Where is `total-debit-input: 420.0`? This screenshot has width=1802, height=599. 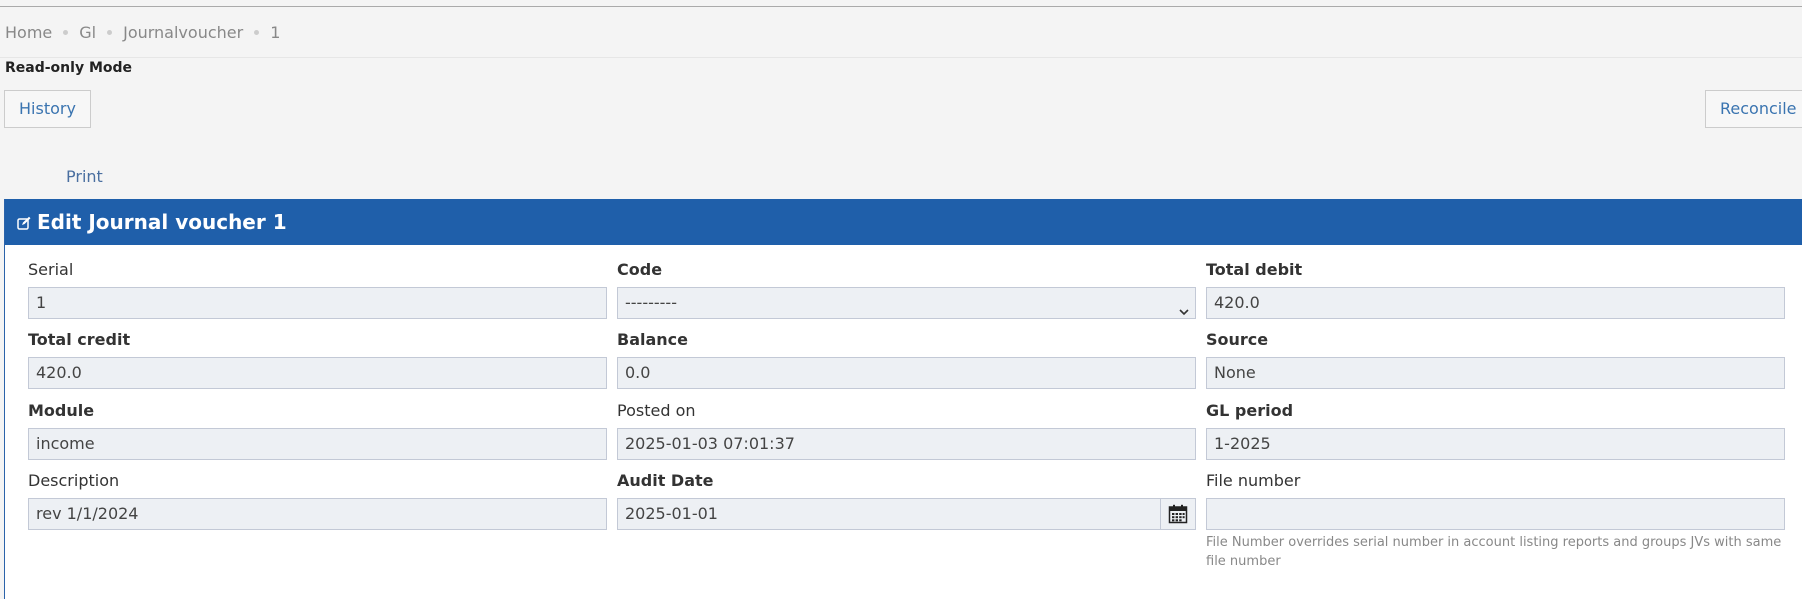
total-debit-input: 420.0 is located at coordinates (1495, 303).